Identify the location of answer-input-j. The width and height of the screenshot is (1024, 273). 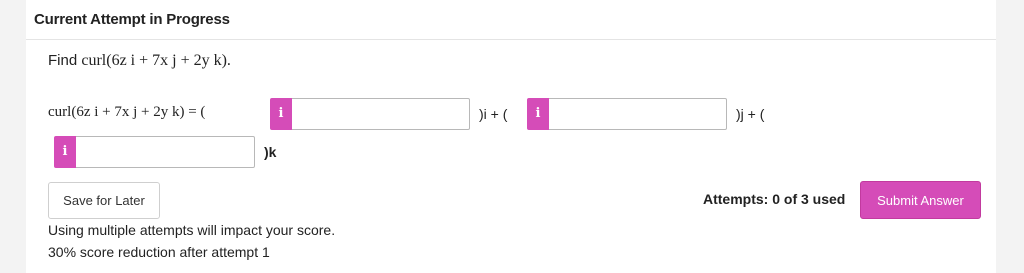
(638, 114).